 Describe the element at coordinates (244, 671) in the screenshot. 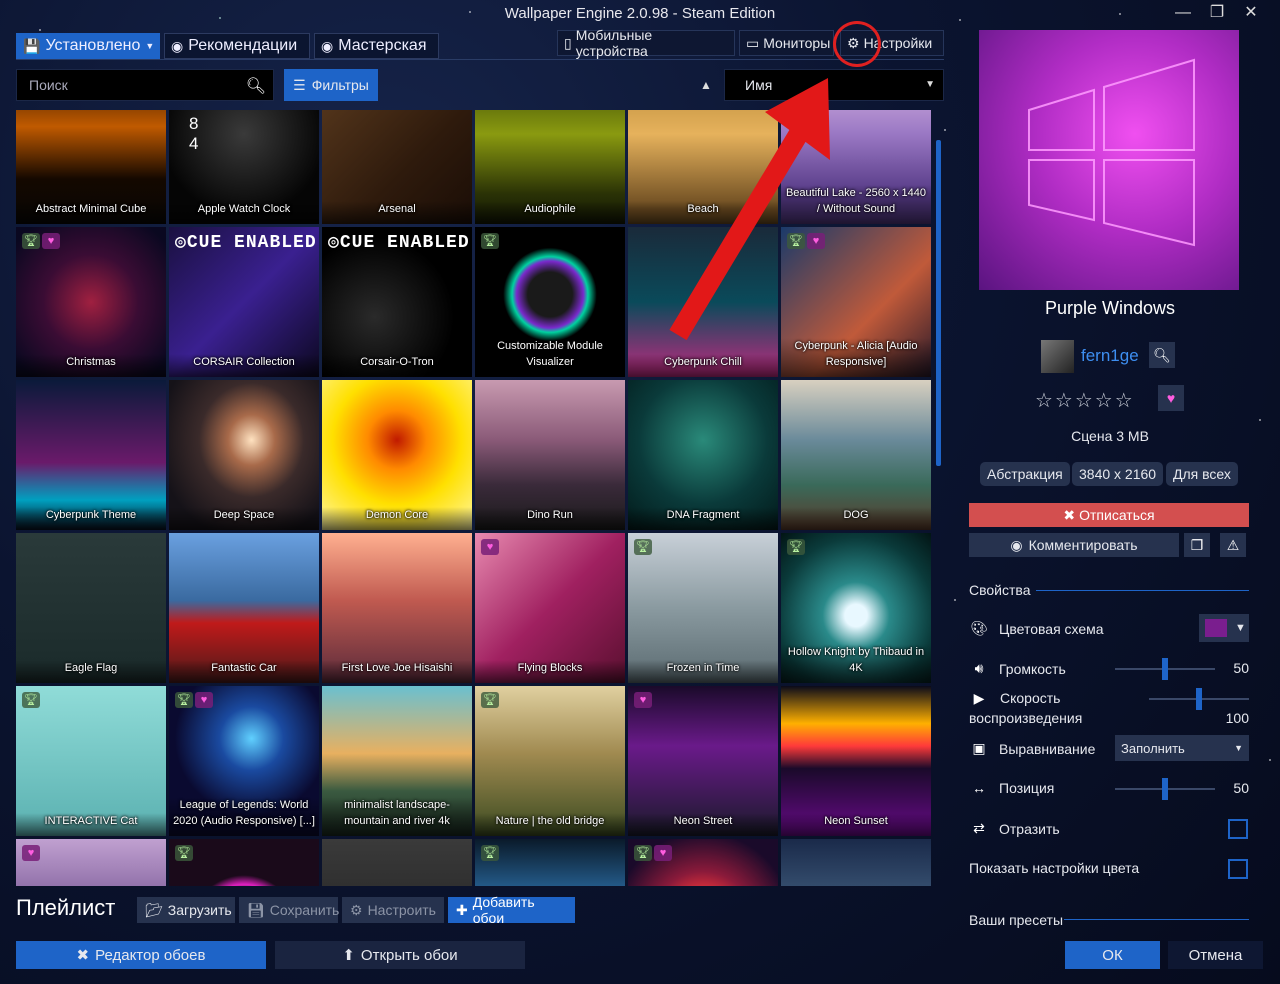

I see `wallpaper-title: Fantastic Car` at that location.